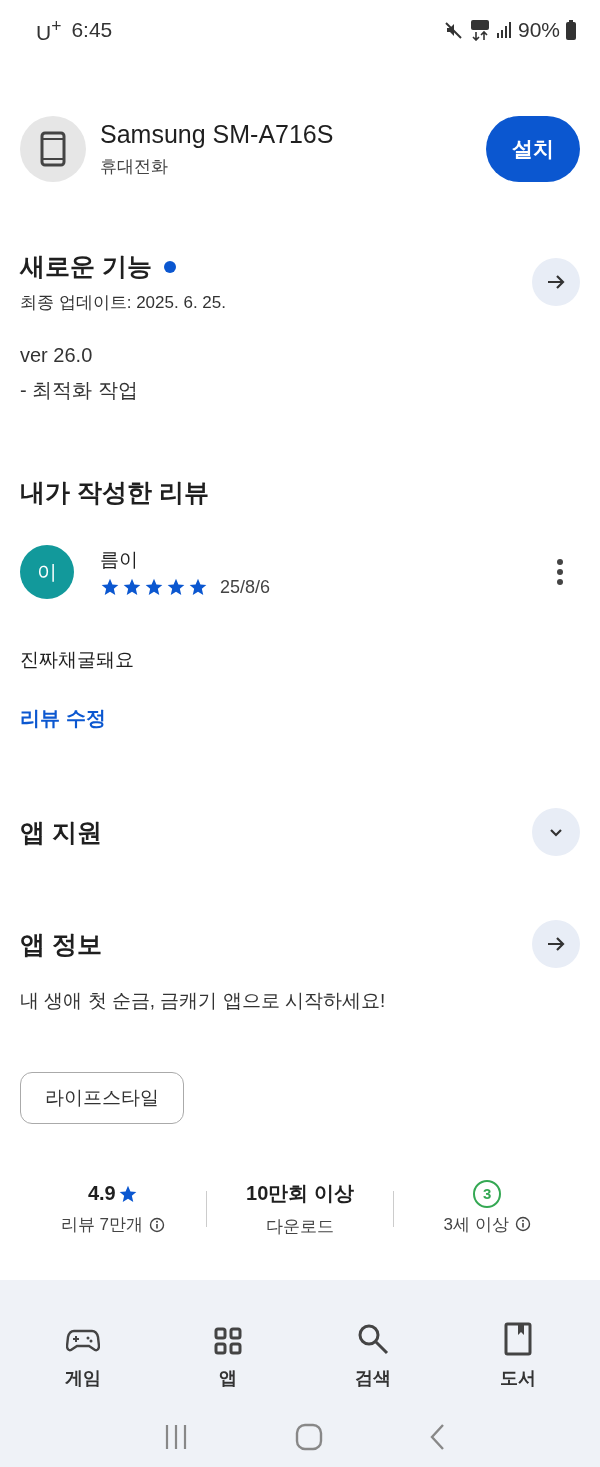  What do you see at coordinates (119, 559) in the screenshot?
I see `reviewer-name: 름이` at bounding box center [119, 559].